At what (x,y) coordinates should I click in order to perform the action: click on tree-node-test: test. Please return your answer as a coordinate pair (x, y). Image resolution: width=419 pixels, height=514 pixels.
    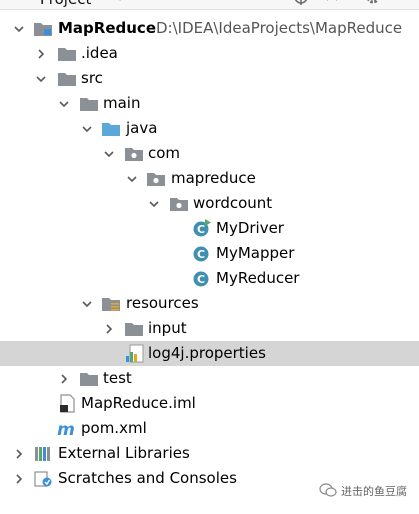
    Looking at the image, I should click on (209, 378).